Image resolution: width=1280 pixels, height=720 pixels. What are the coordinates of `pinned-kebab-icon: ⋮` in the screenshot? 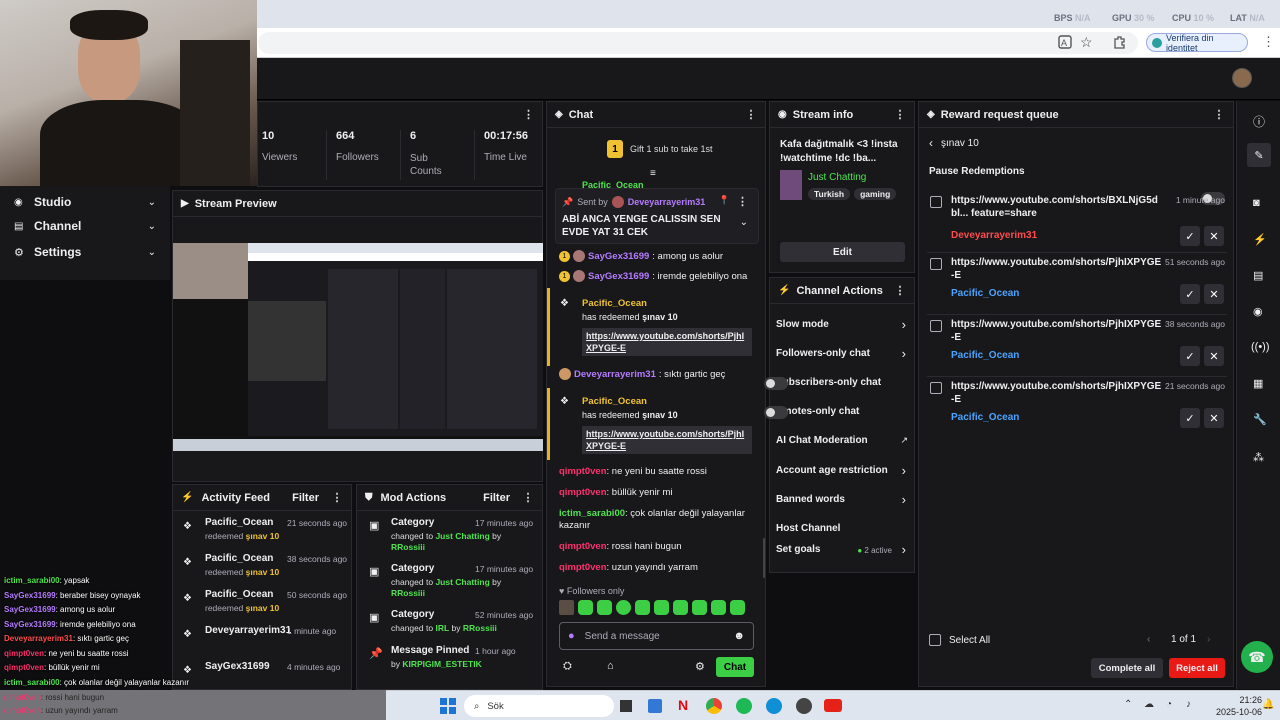 It's located at (742, 201).